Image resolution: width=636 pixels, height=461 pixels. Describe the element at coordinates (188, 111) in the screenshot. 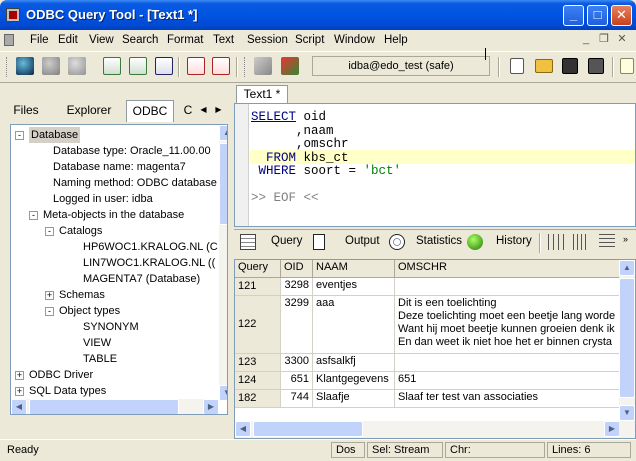

I see `tab-c: C` at that location.